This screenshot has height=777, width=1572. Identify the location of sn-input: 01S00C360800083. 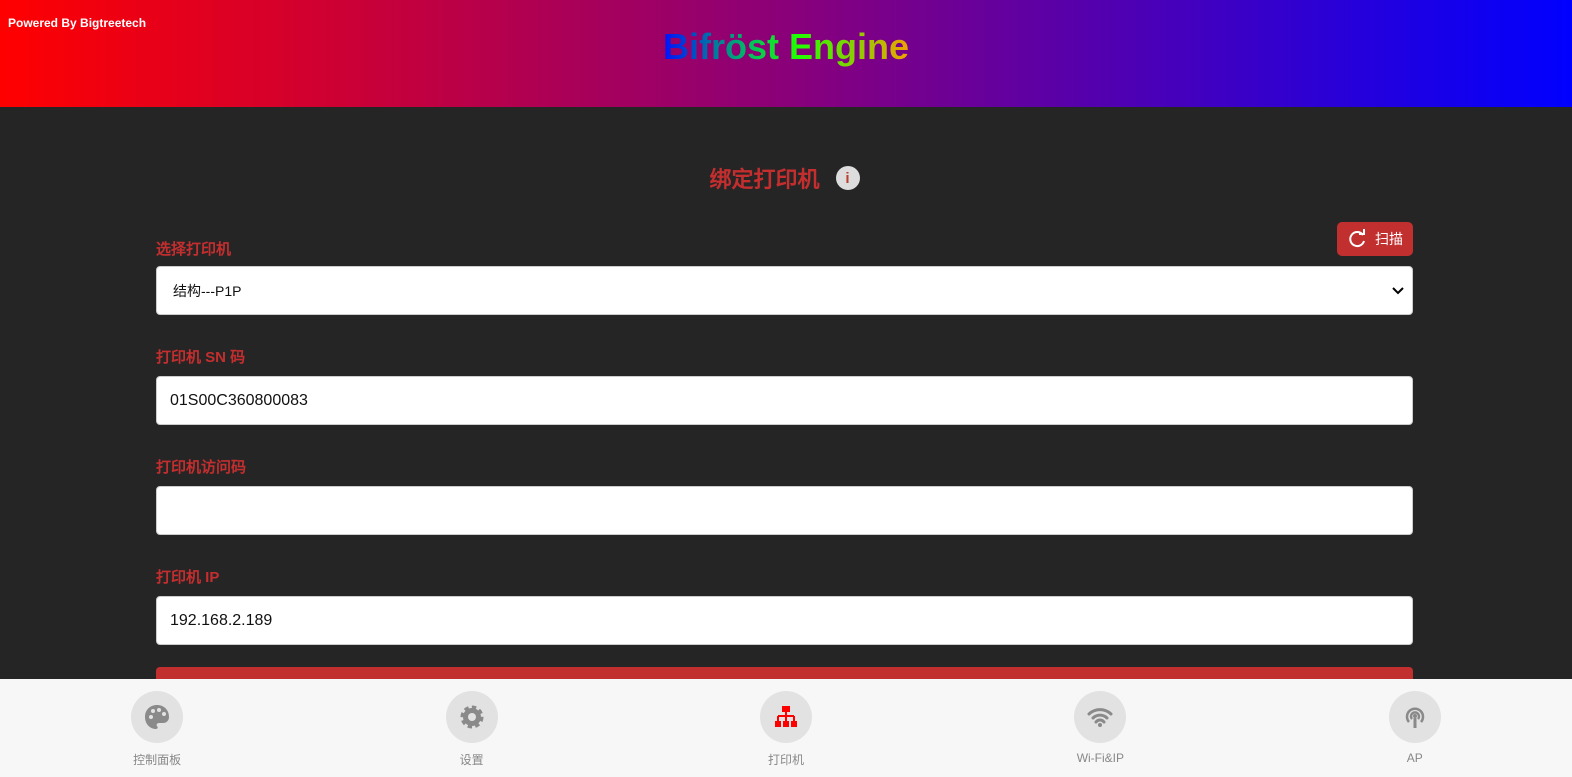
(784, 400).